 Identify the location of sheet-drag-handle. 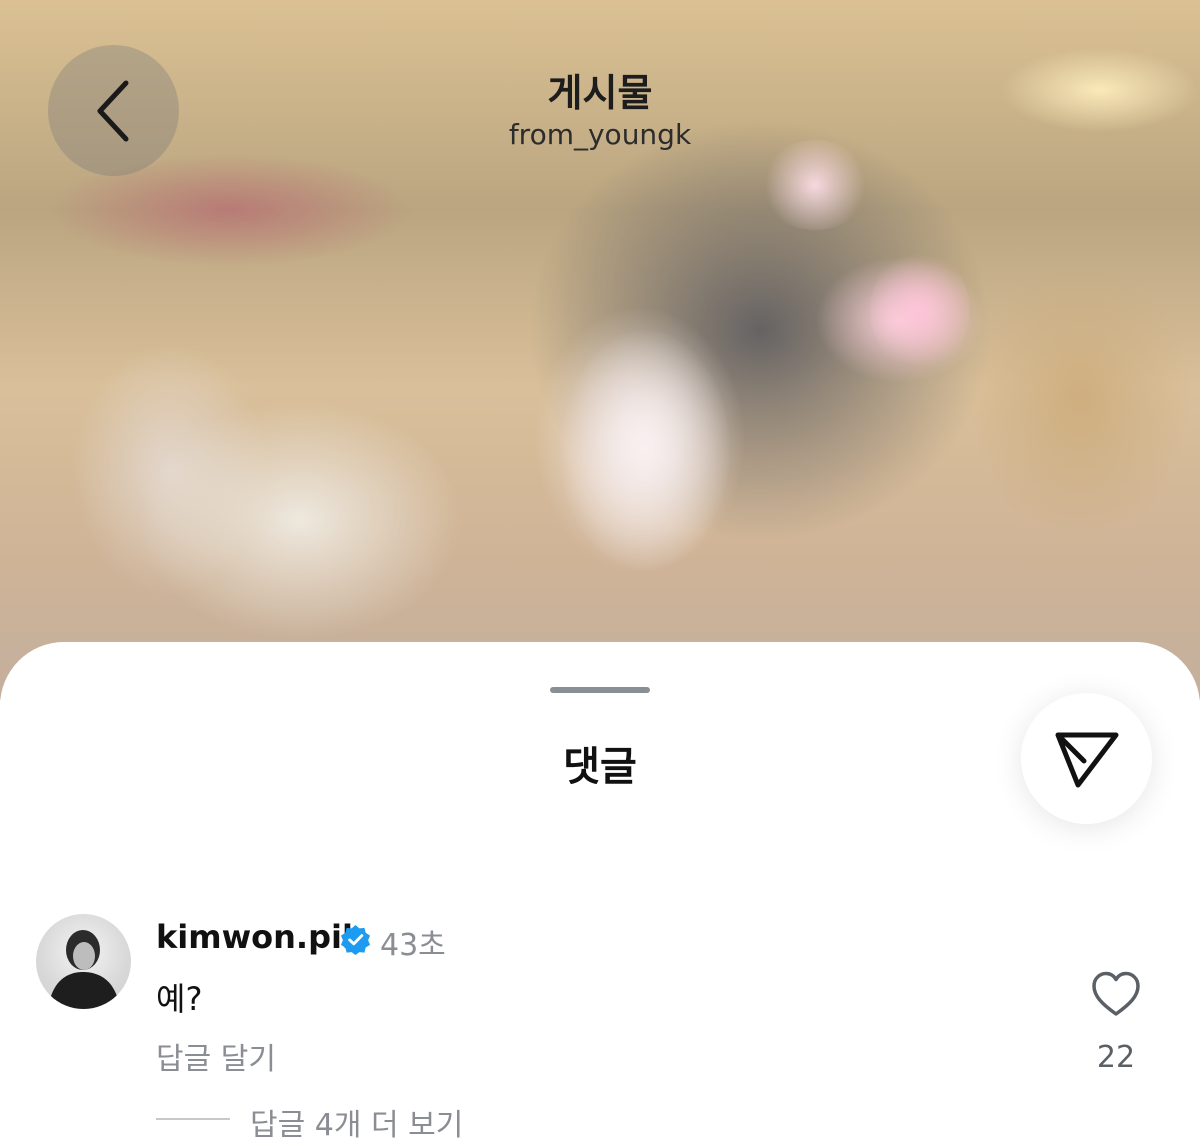
(600, 690).